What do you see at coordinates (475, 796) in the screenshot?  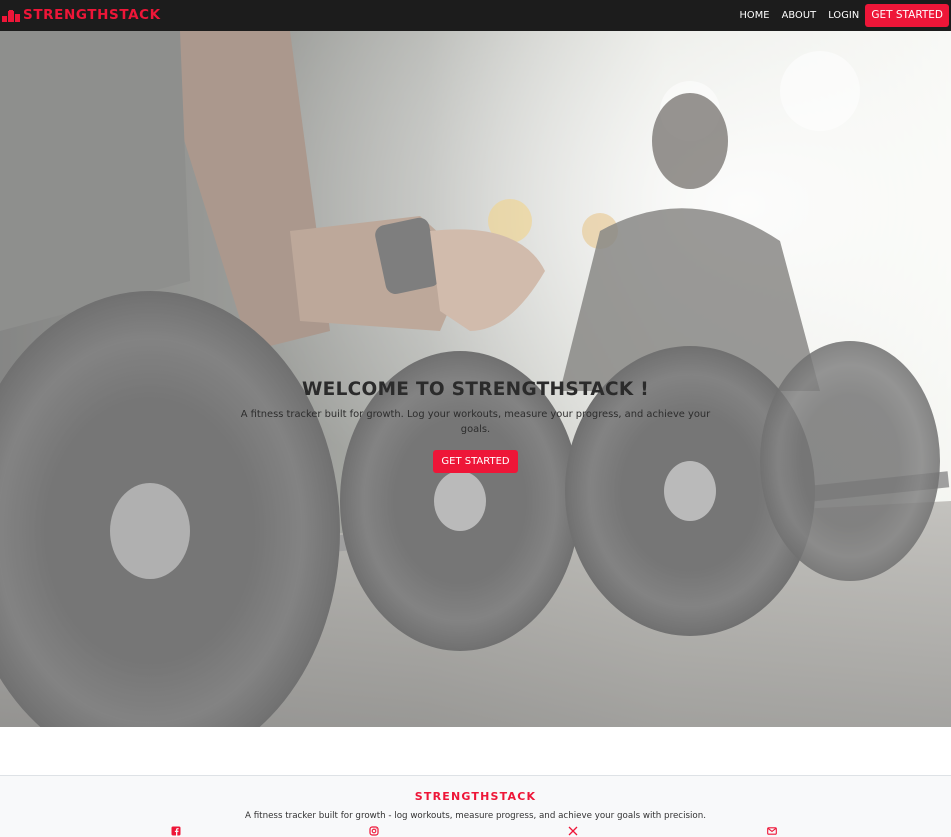 I see `footer-brand: STRENGTHSTACK` at bounding box center [475, 796].